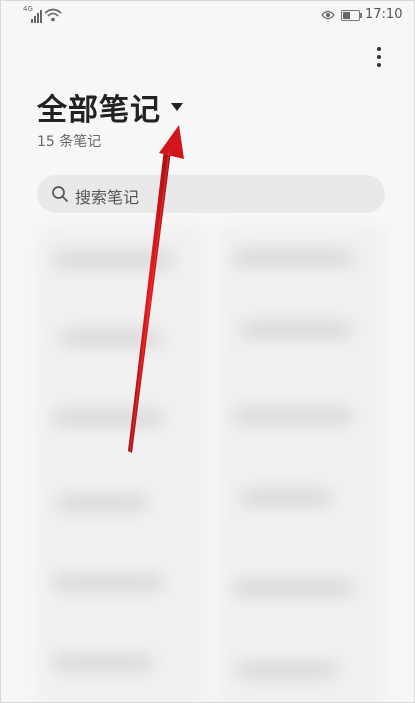 This screenshot has width=415, height=703. What do you see at coordinates (156, 289) in the screenshot?
I see `annotation-arrow` at bounding box center [156, 289].